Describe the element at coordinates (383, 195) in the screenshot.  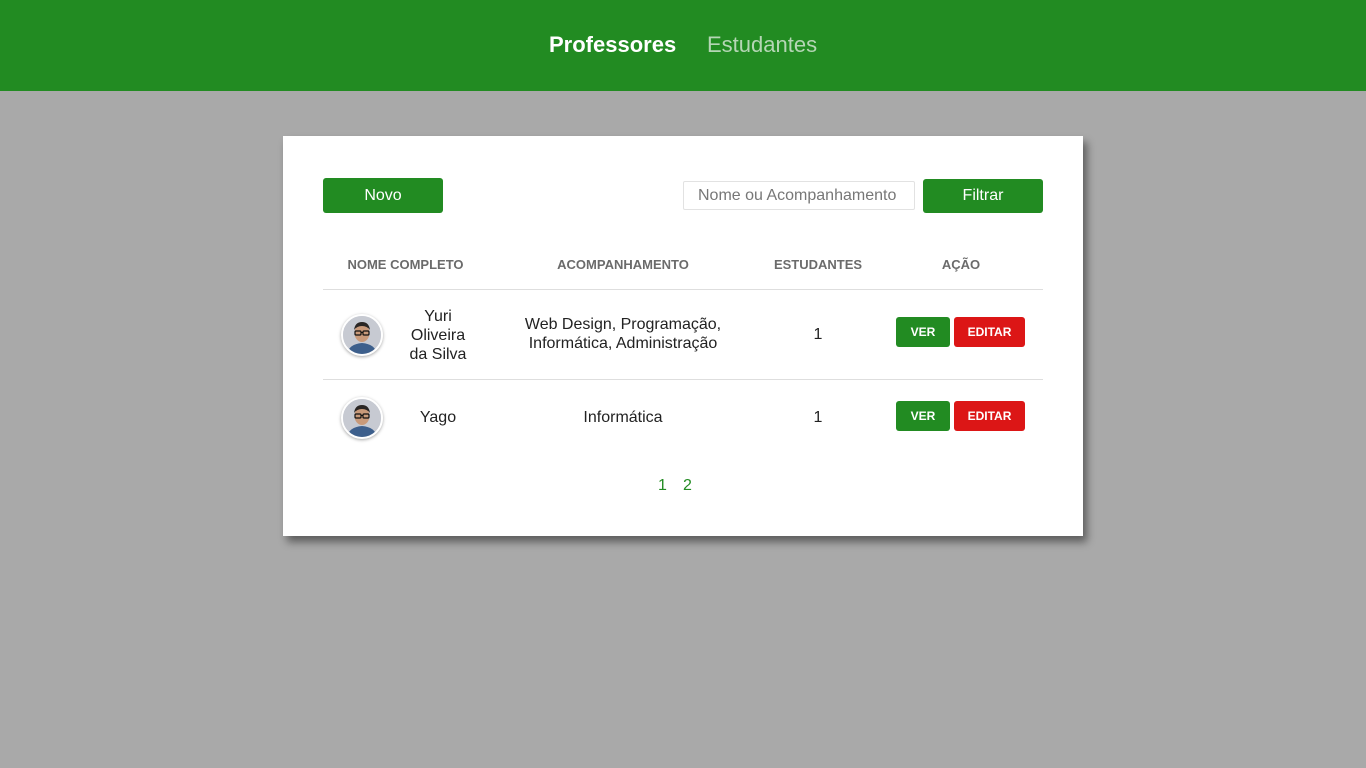
I see `new-button: Novo` at that location.